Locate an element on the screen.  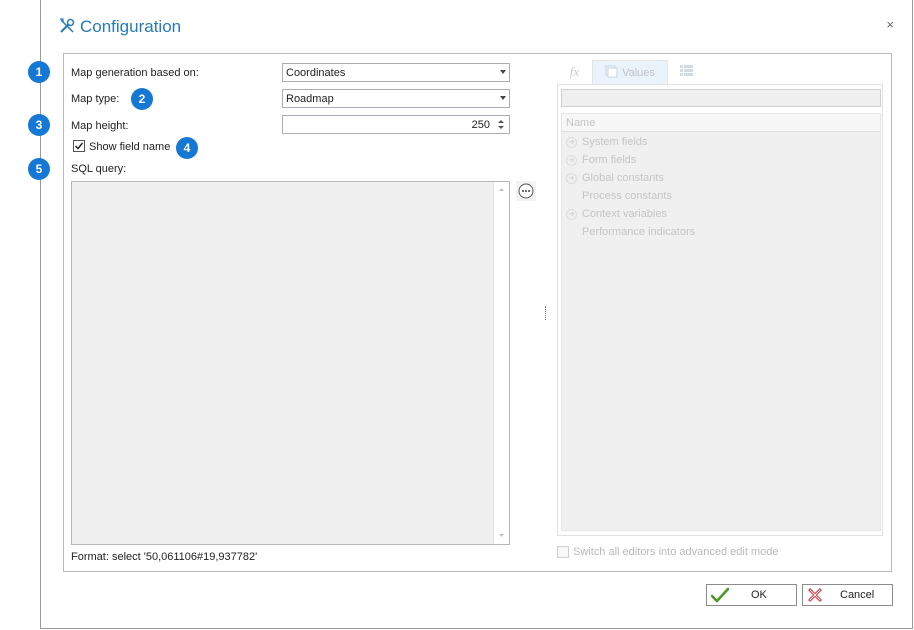
map-generation-label: Map generation based on: is located at coordinates (135, 73).